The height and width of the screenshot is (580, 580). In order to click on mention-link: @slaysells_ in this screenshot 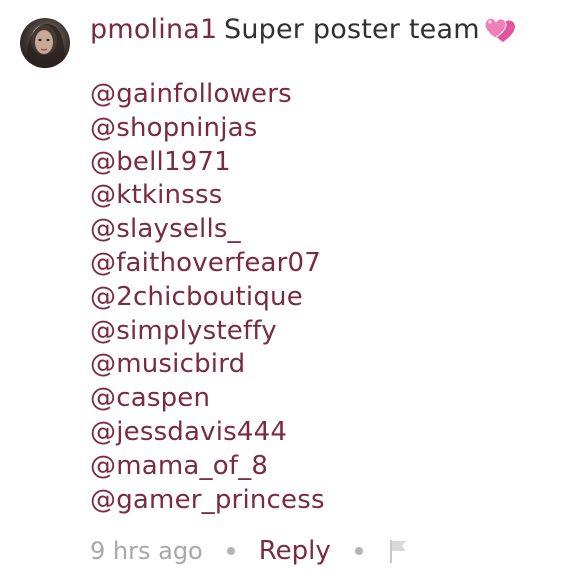, I will do `click(207, 230)`.